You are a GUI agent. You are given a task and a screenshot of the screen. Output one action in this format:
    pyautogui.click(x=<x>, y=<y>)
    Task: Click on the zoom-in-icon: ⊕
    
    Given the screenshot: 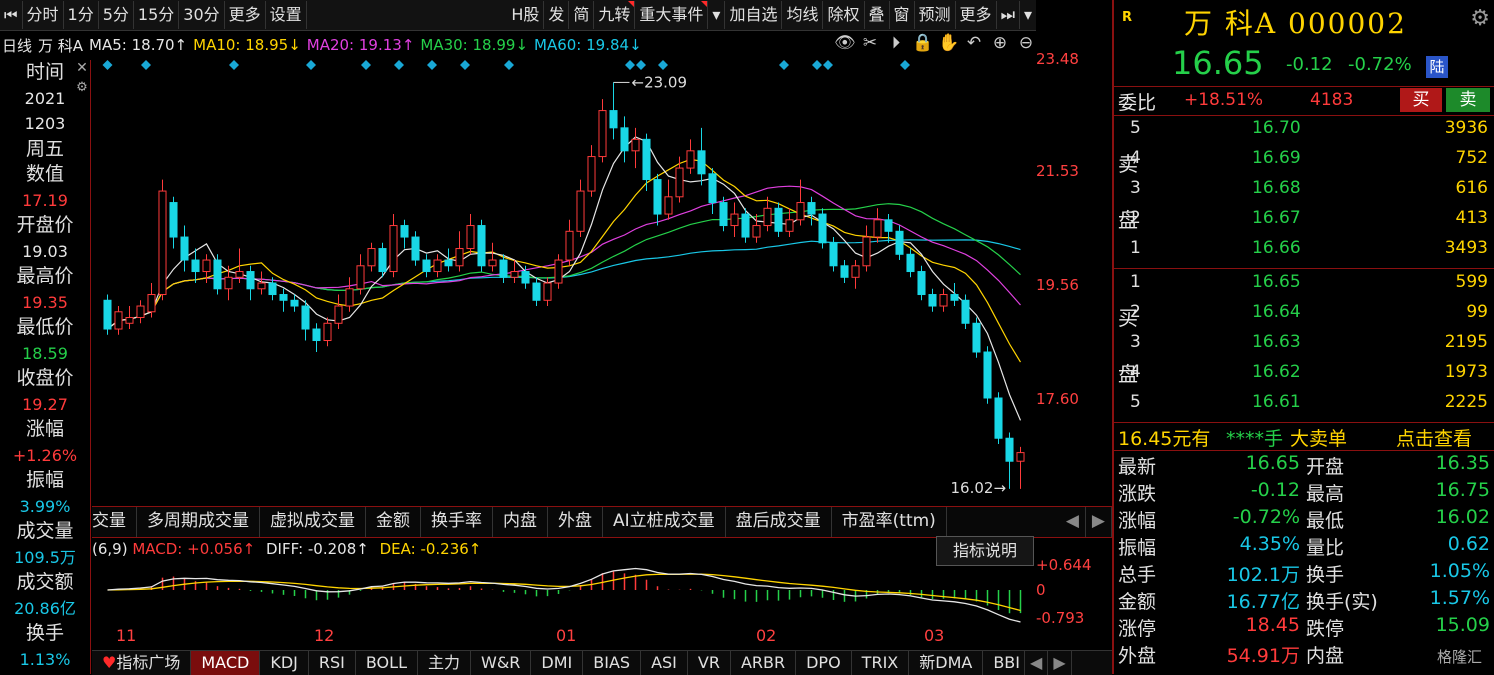 What is the action you would take?
    pyautogui.click(x=1000, y=43)
    